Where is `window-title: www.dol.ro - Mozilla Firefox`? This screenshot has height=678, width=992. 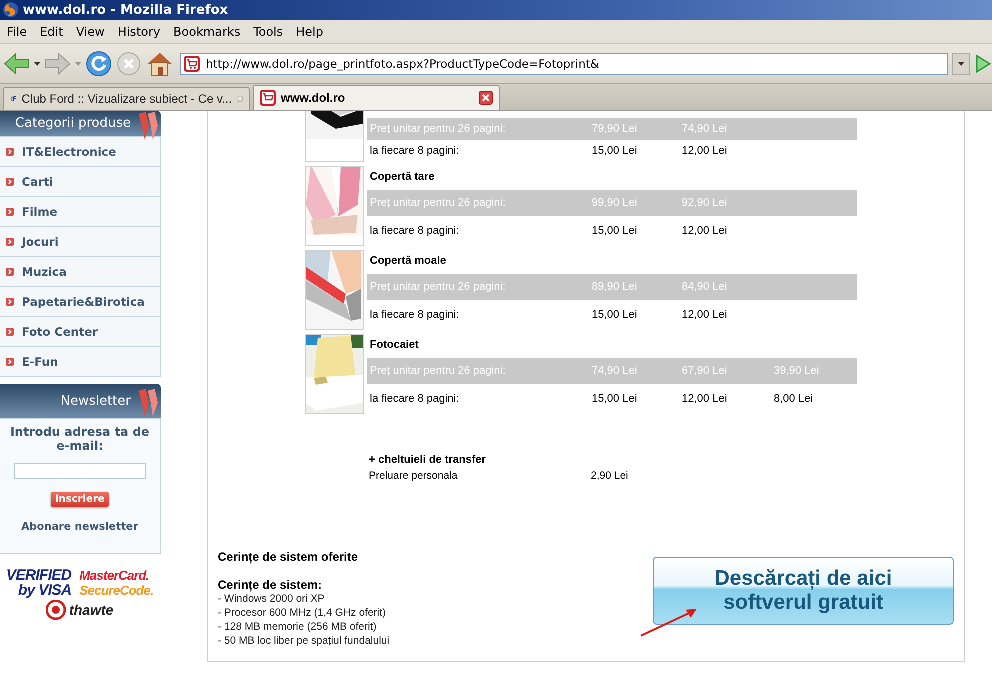 window-title: www.dol.ro - Mozilla Firefox is located at coordinates (125, 10).